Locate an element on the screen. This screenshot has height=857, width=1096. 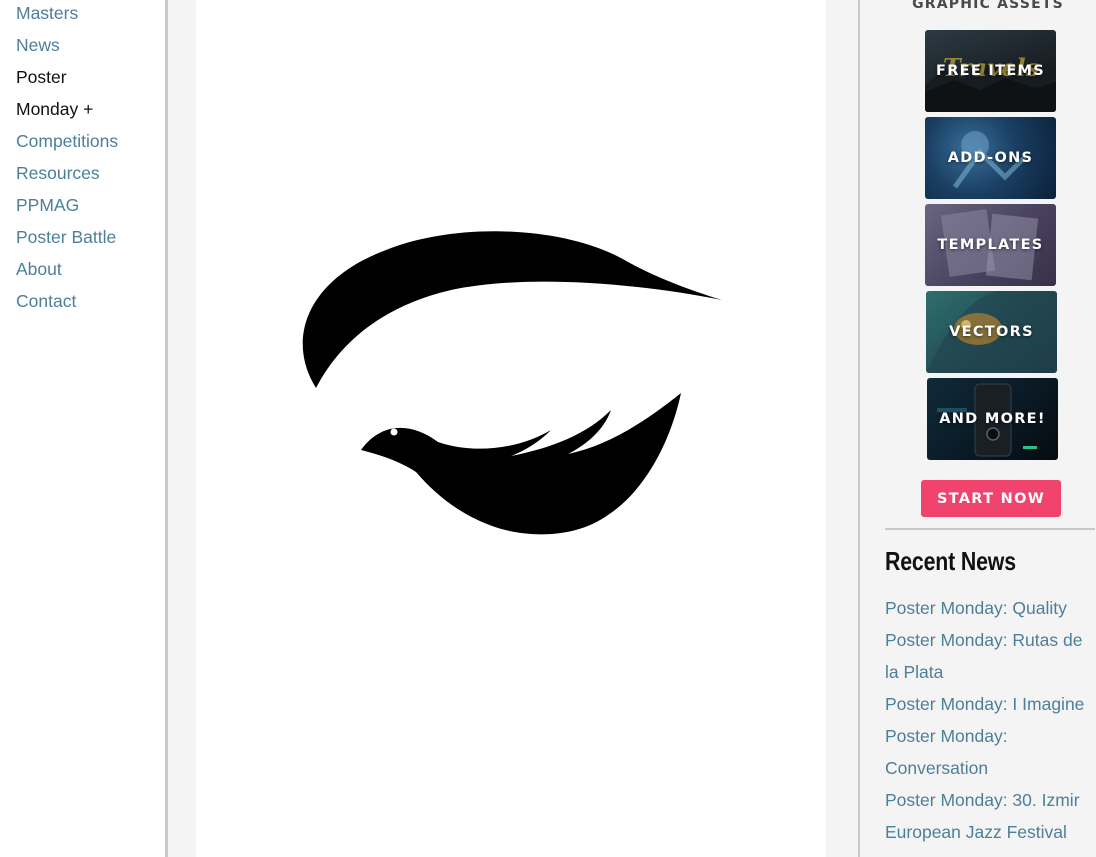
add-ons-banner: ADD-ONS is located at coordinates (990, 158).